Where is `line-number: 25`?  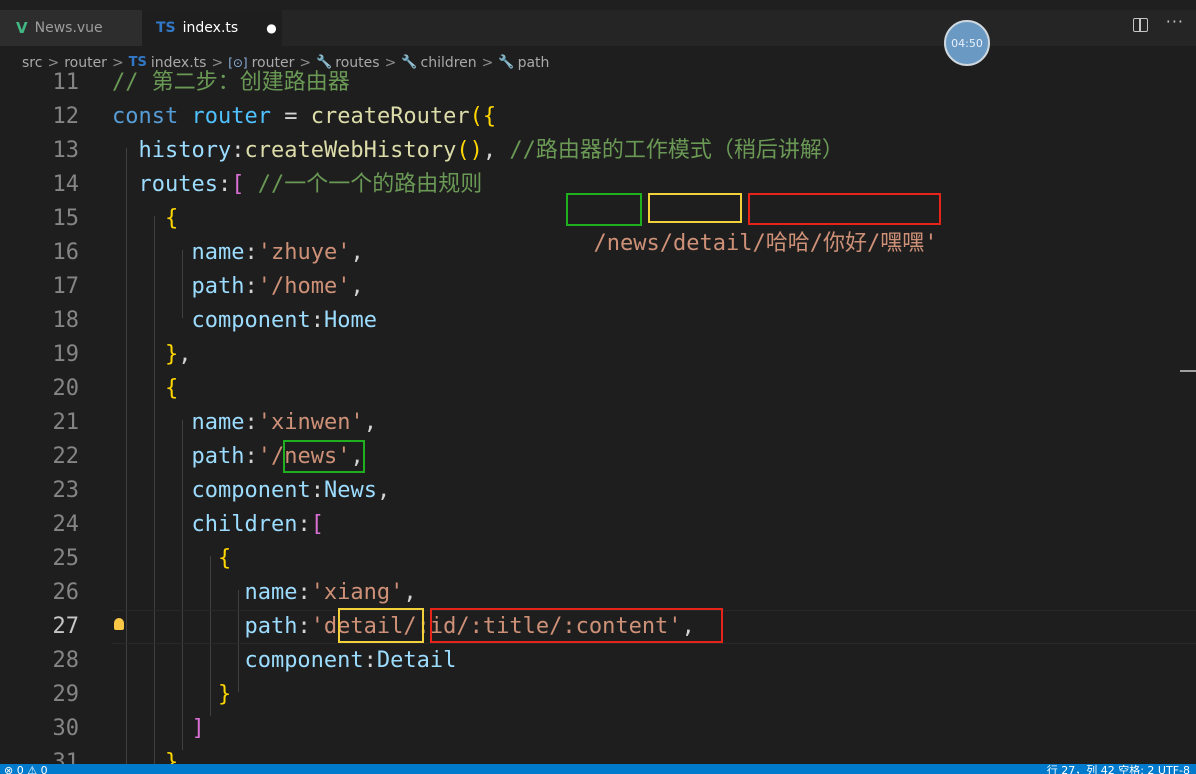 line-number: 25 is located at coordinates (66, 558).